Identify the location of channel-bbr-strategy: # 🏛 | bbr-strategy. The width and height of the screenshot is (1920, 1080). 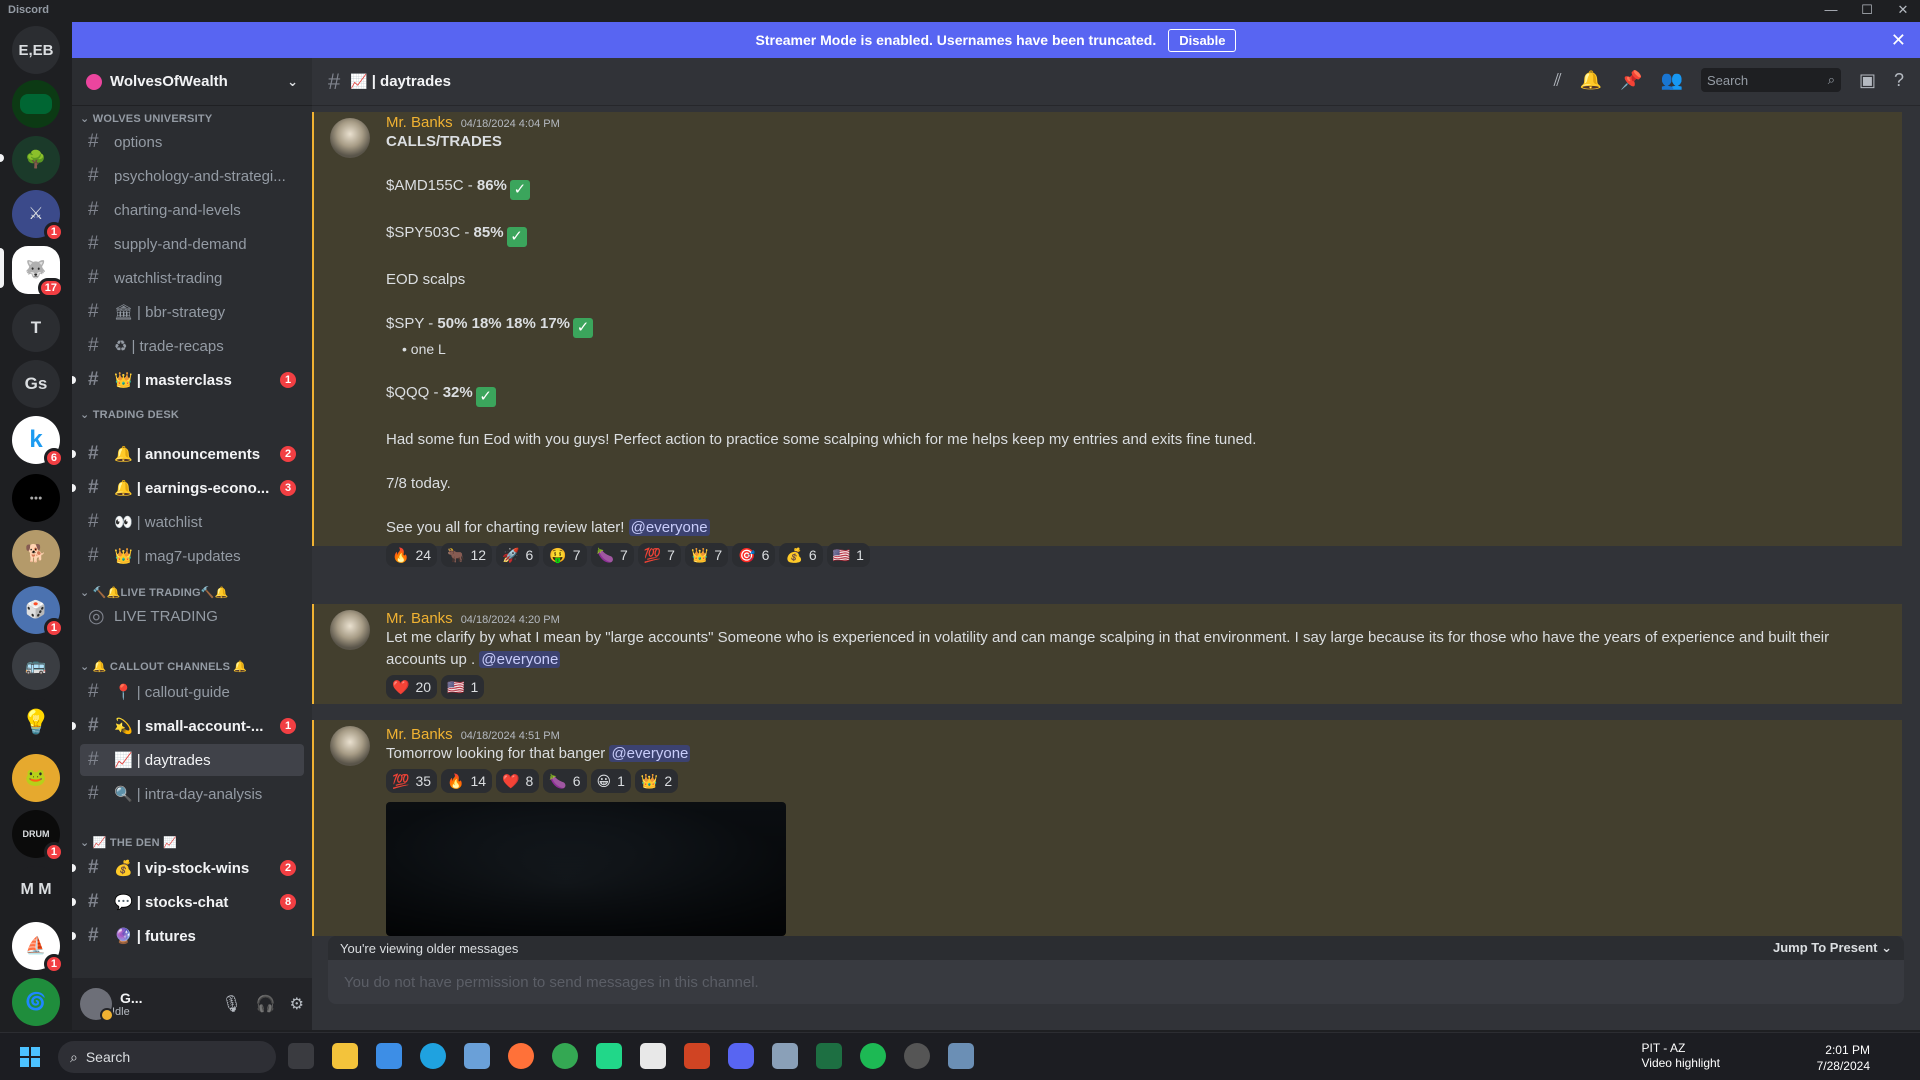
(192, 312).